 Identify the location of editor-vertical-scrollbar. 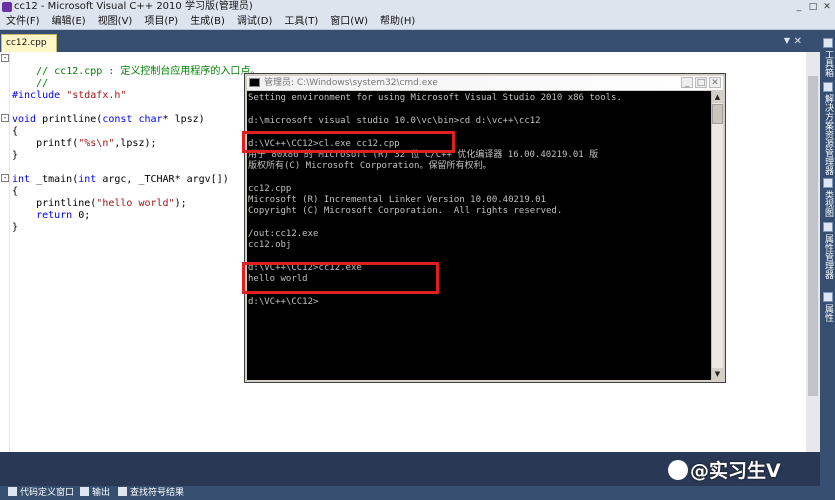
(813, 252).